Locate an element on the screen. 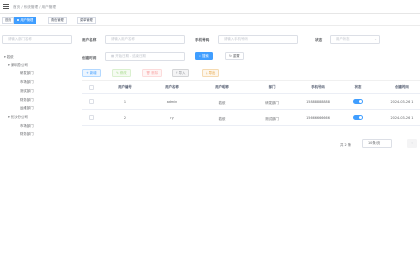 This screenshot has width=420, height=262. cell-user-id: 1 is located at coordinates (125, 102).